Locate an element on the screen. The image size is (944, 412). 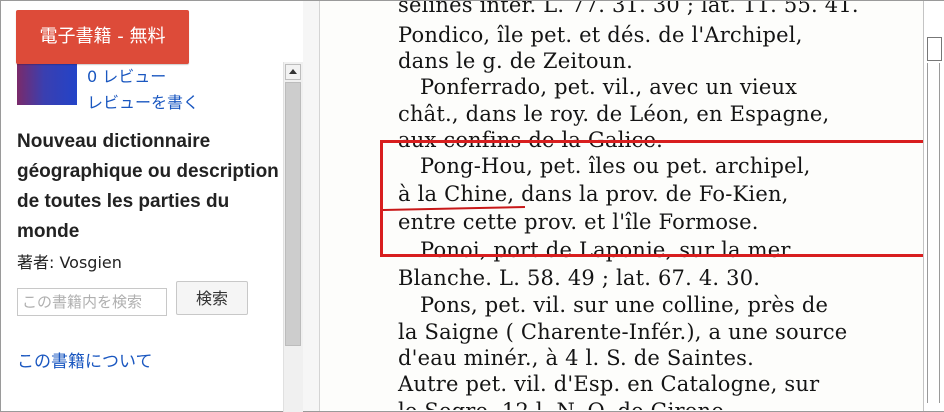
scan-line: dans le g. de Zeitoun. is located at coordinates (516, 61).